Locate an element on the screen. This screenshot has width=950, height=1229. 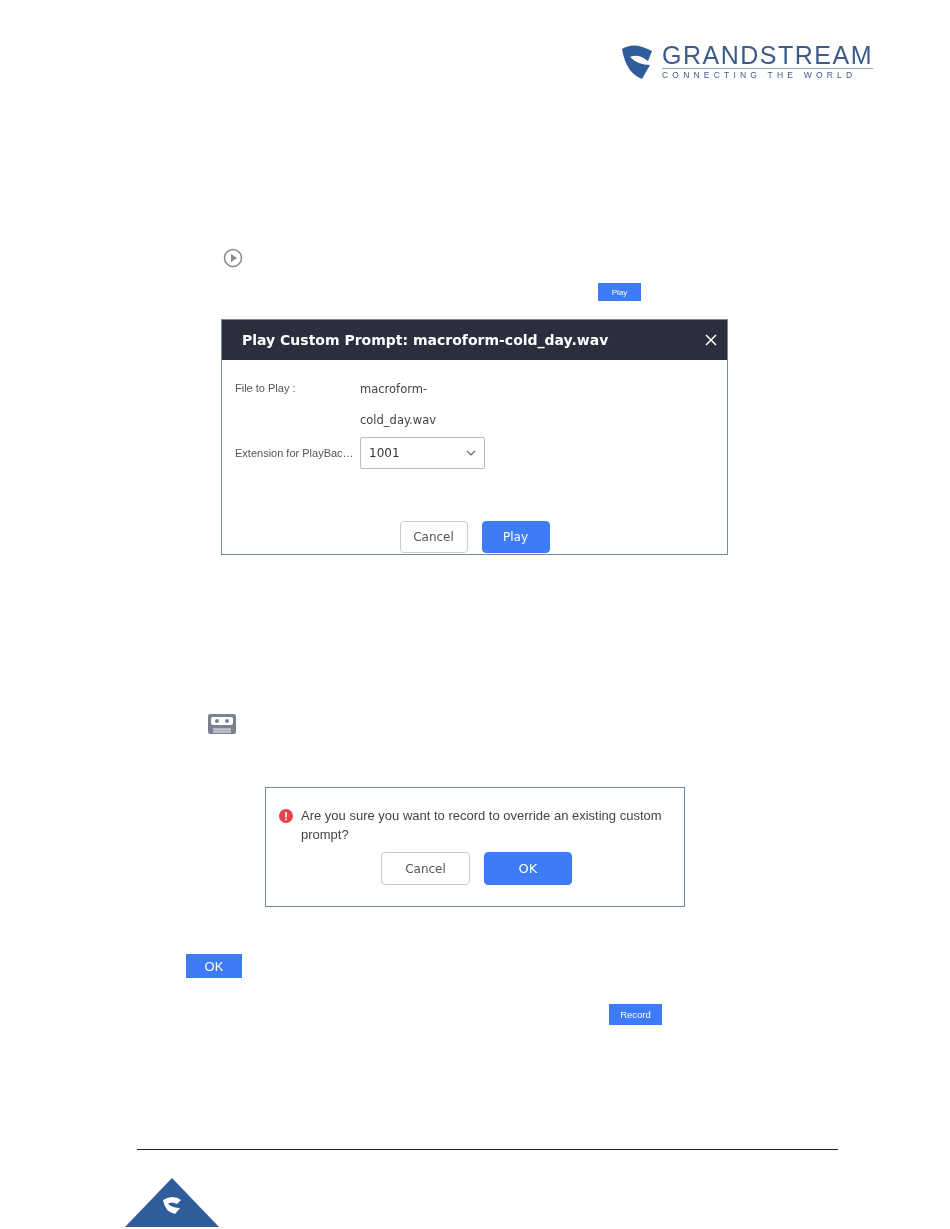
warning-icon is located at coordinates (286, 816).